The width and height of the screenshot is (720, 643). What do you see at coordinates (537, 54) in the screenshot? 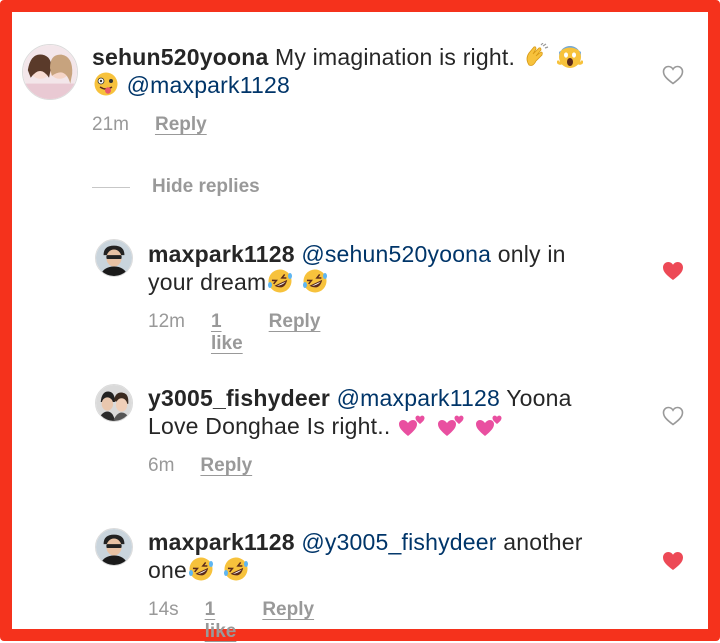
I see `clapping-hands-icon` at bounding box center [537, 54].